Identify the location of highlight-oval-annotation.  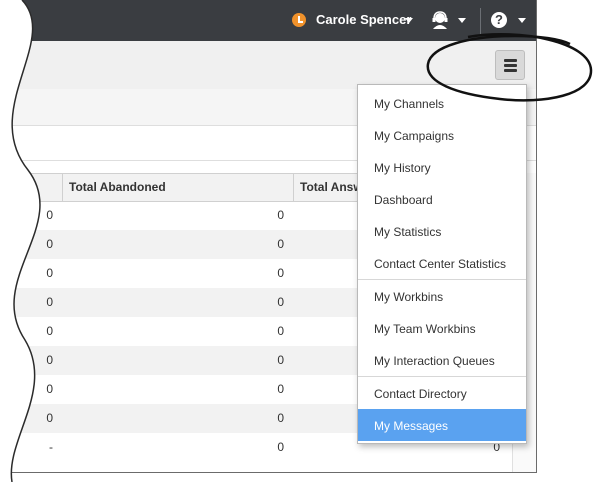
(509, 67).